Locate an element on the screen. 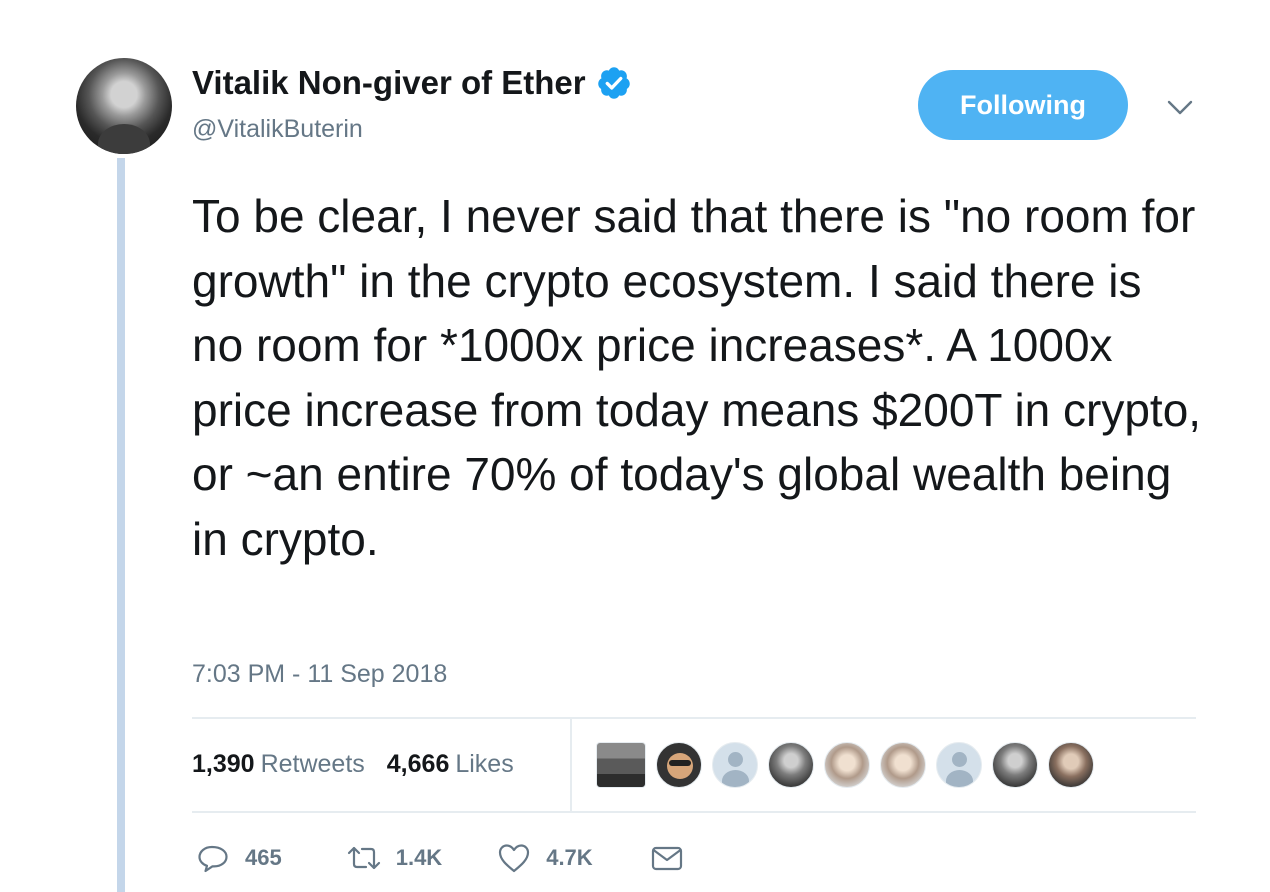  likes-label: Likes is located at coordinates (484, 764).